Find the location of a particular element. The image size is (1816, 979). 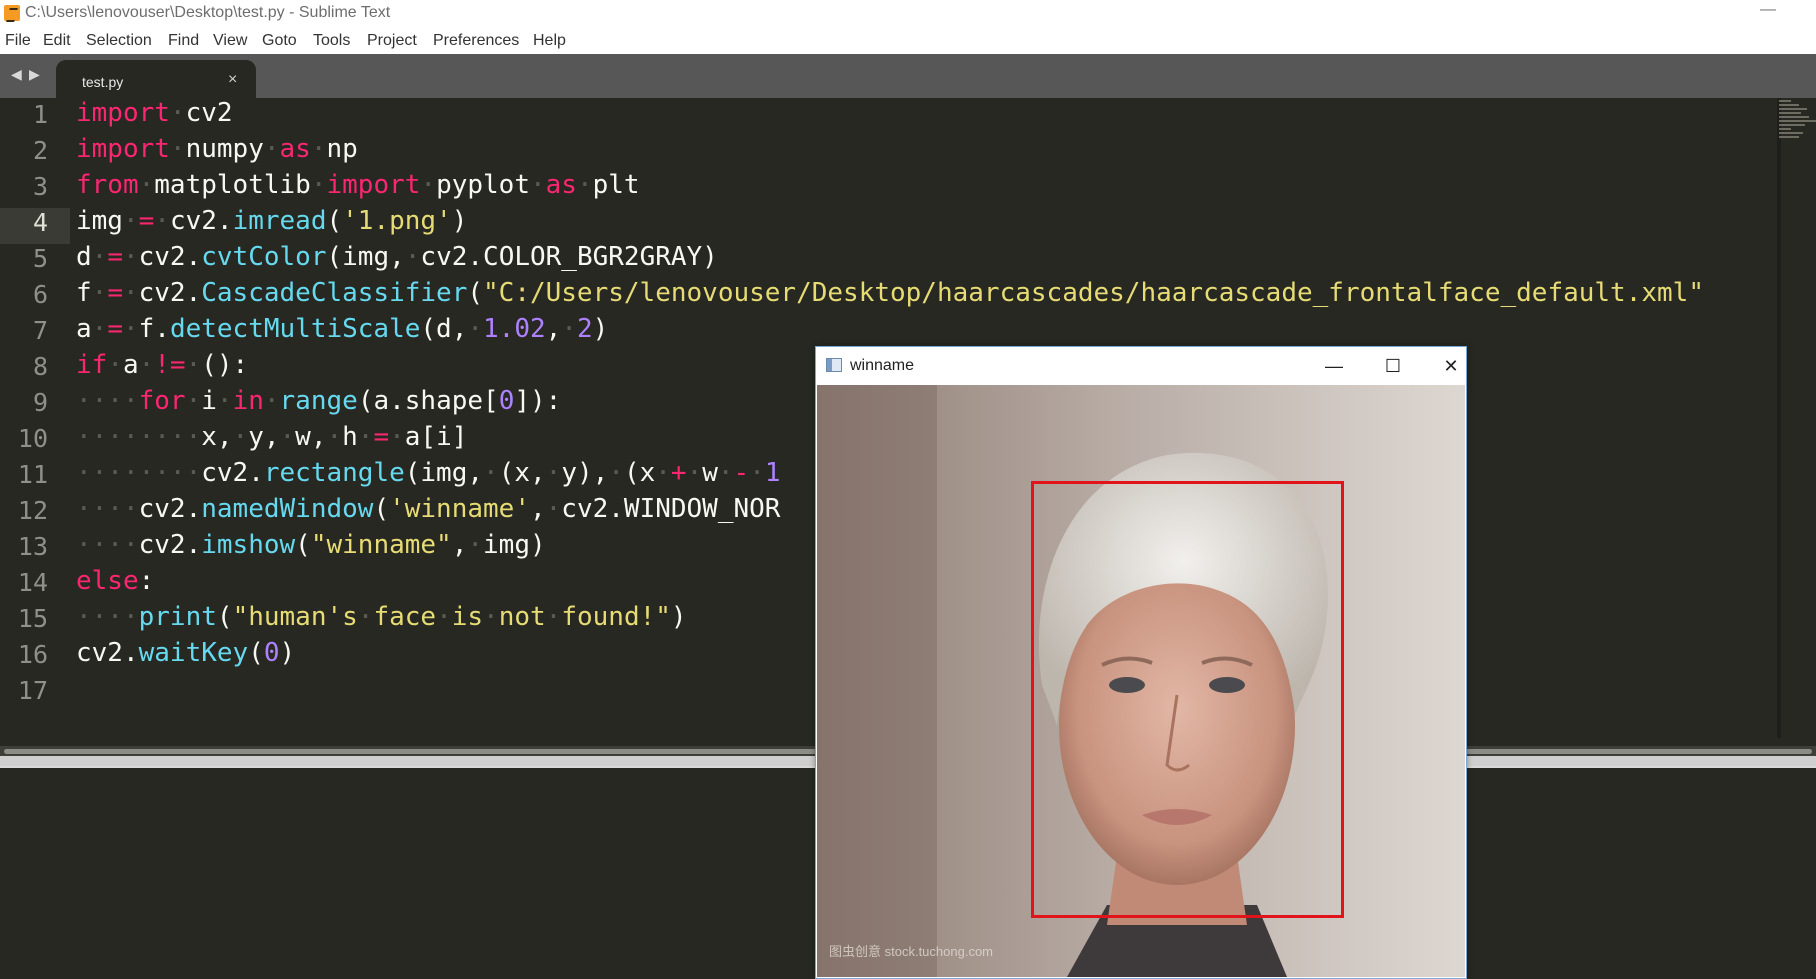

code-line-text: a·=·f.detectMultiScale(d,·1.02,·2) is located at coordinates (342, 329).